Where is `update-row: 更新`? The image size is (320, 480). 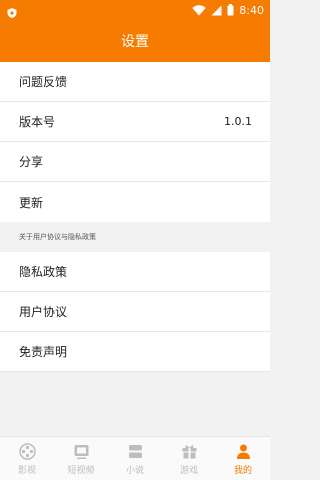 update-row: 更新 is located at coordinates (135, 202).